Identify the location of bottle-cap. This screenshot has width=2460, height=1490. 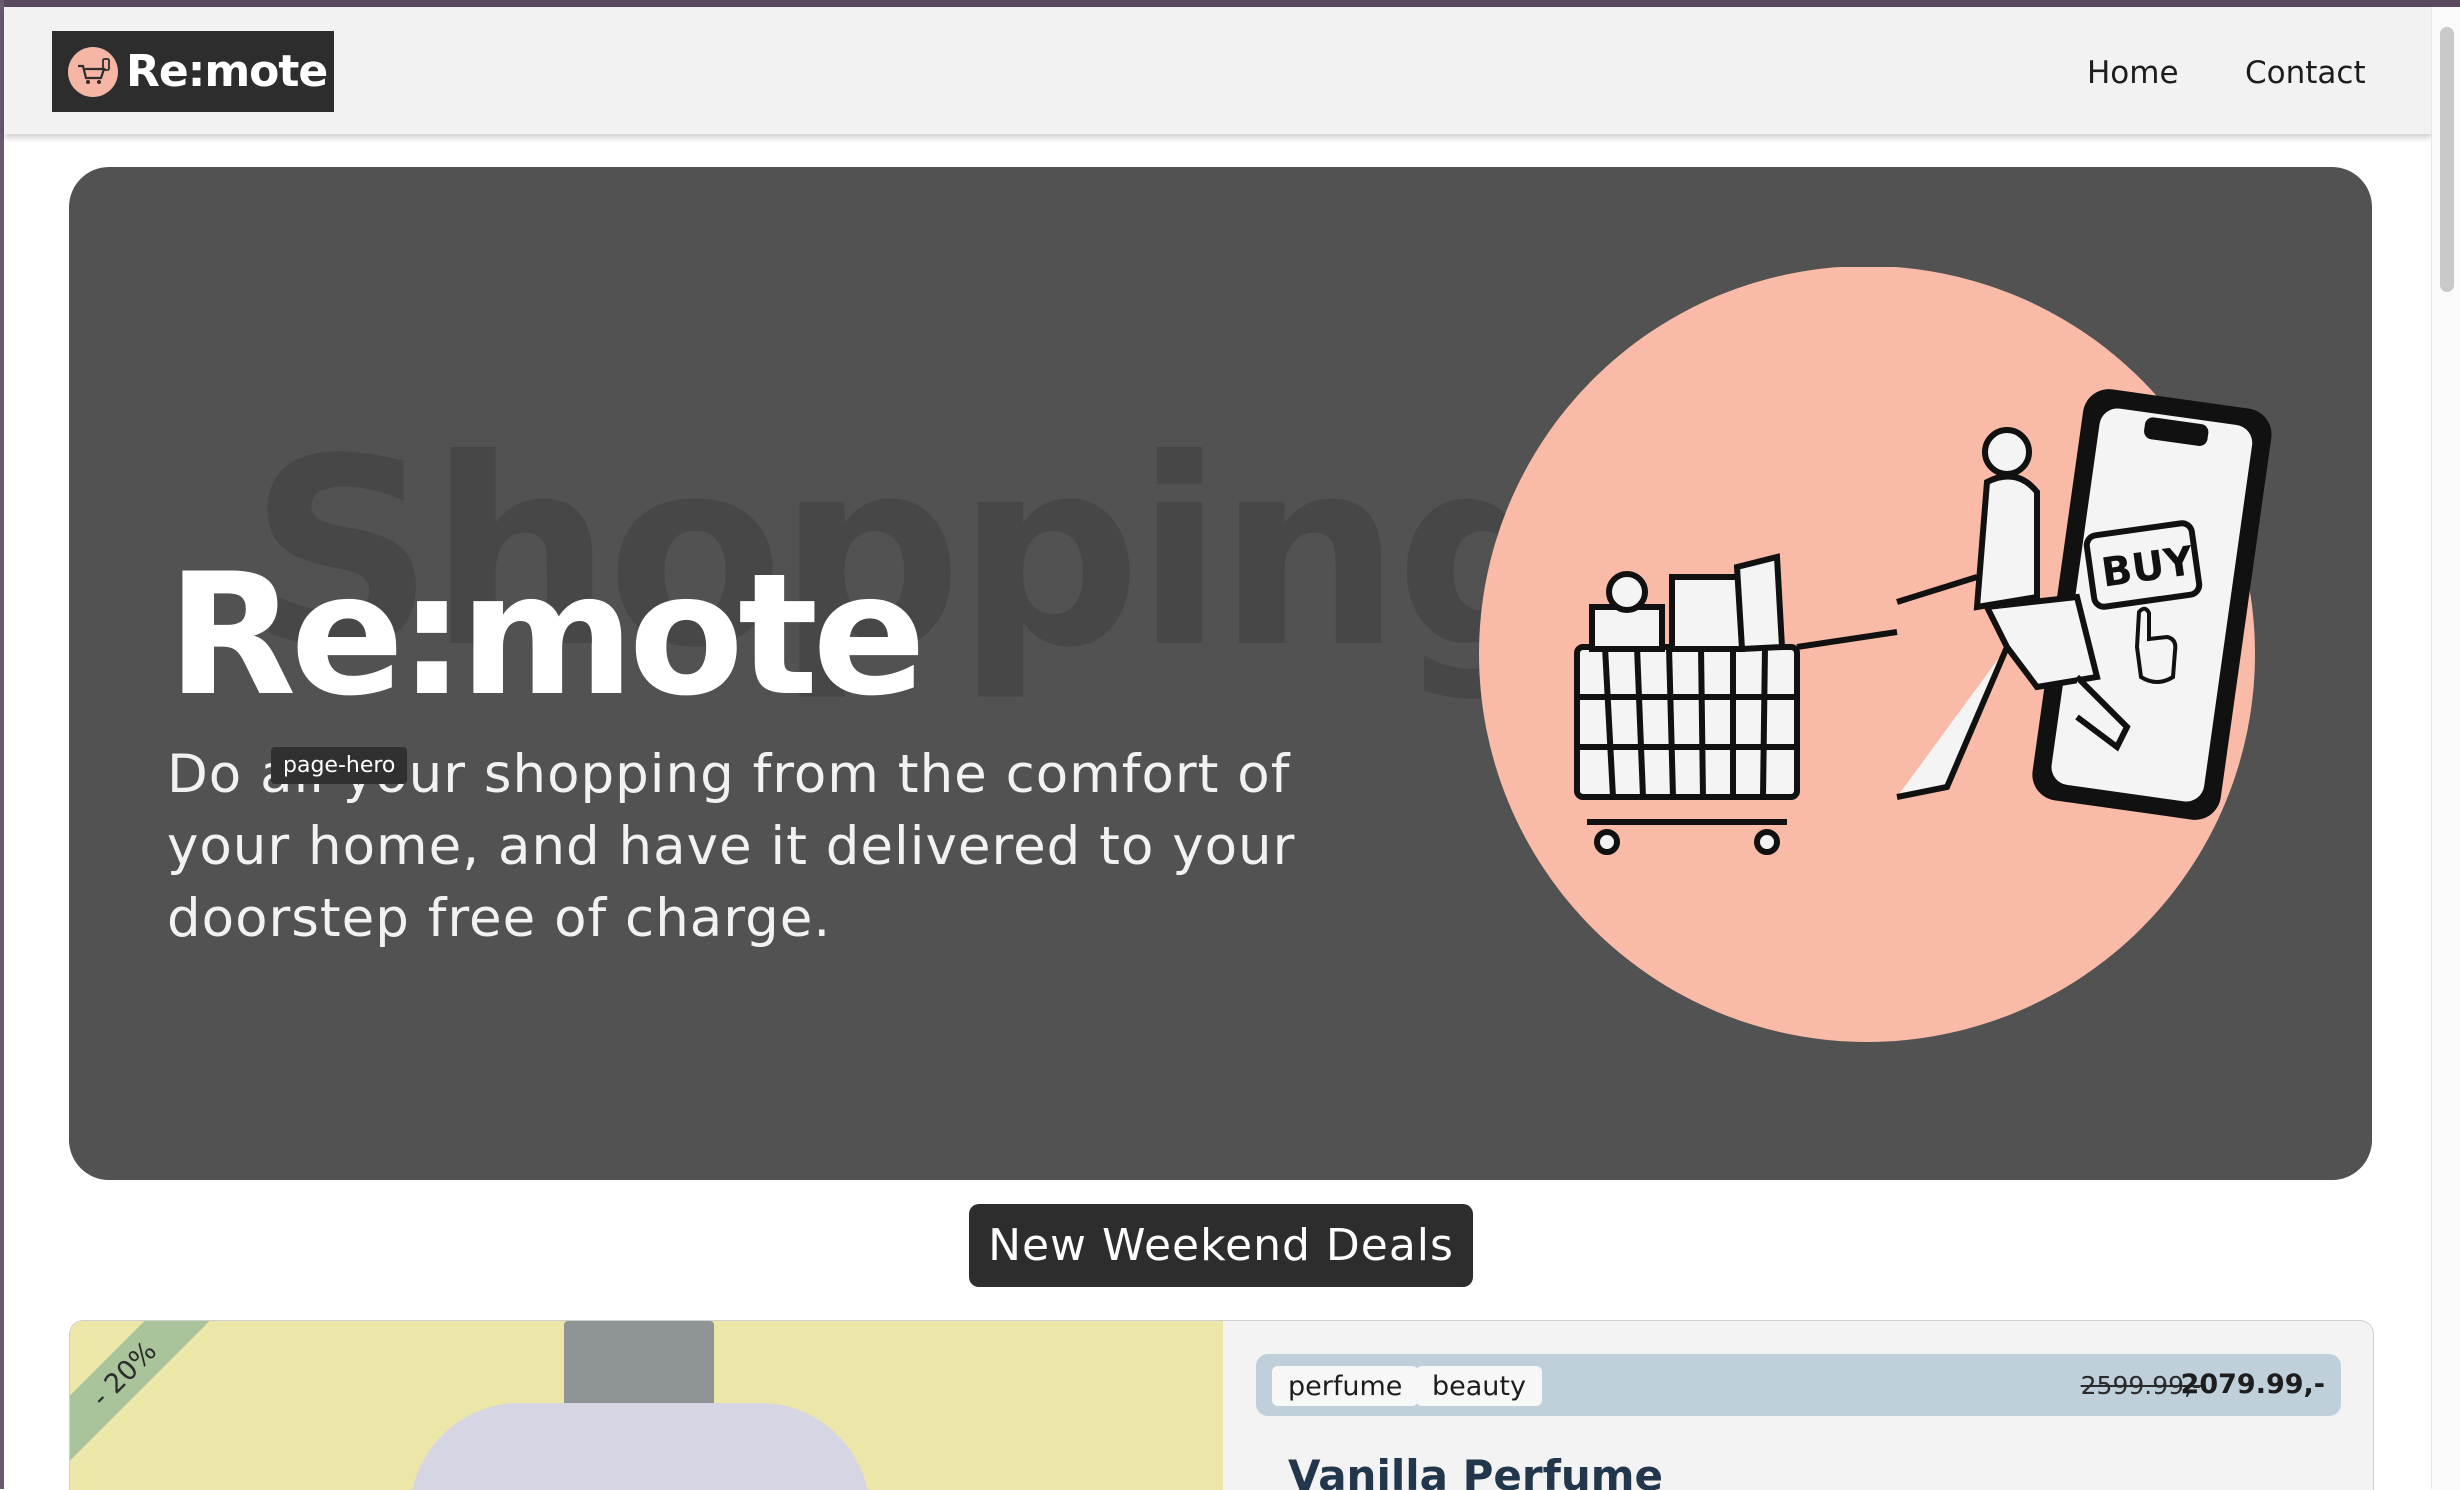
(639, 1367).